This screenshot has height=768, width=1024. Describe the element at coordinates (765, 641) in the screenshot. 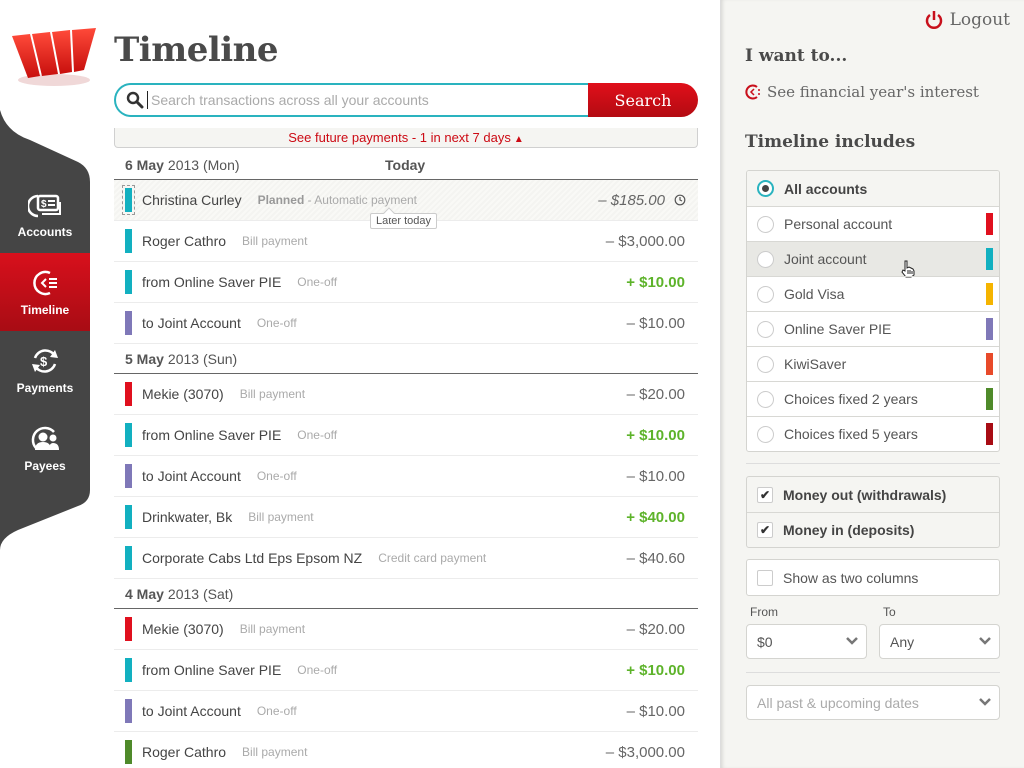

I see `from-value: $0` at that location.